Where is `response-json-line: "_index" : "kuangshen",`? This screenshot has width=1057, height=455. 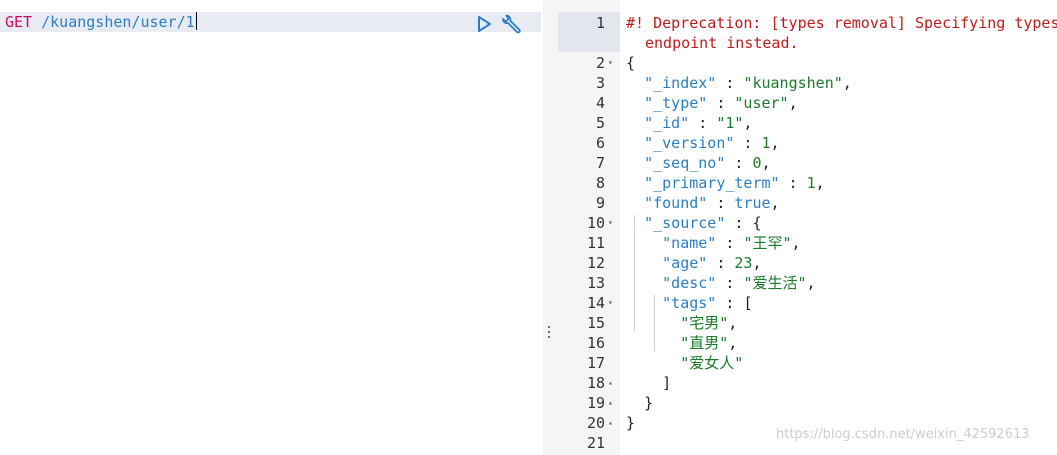 response-json-line: "_index" : "kuangshen", is located at coordinates (748, 83).